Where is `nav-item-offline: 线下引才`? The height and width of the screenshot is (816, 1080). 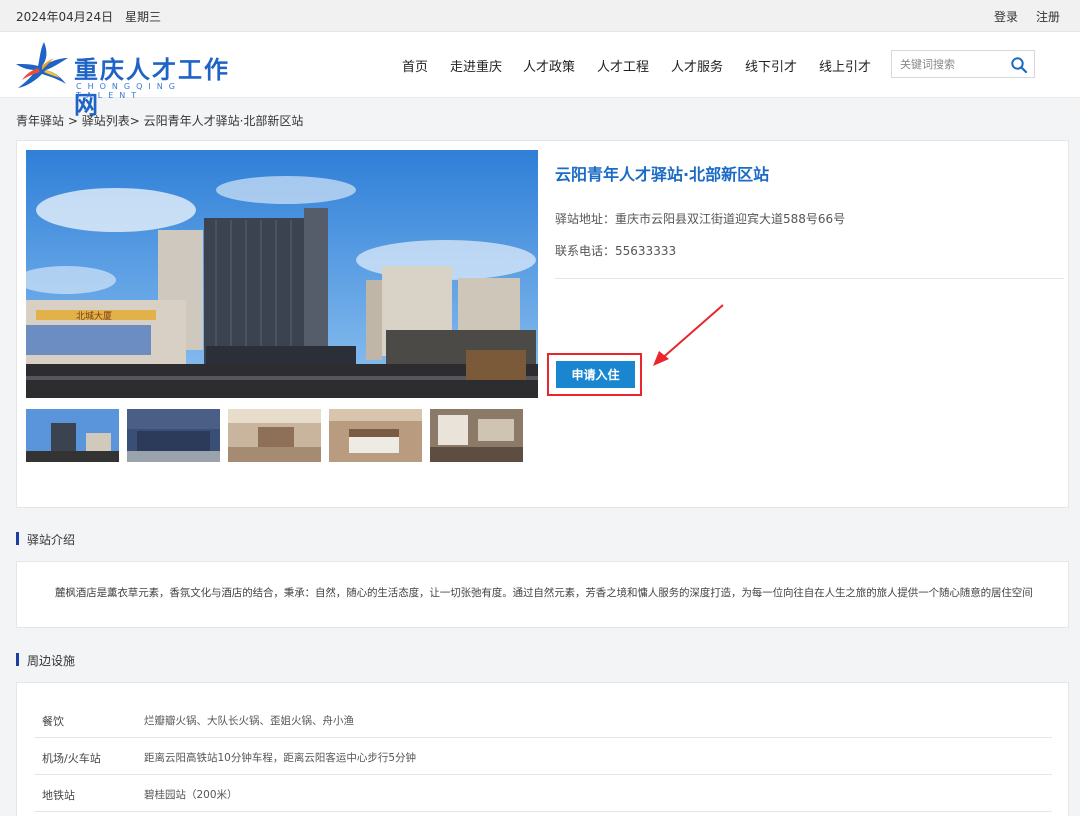
nav-item-offline: 线下引才 is located at coordinates (771, 65).